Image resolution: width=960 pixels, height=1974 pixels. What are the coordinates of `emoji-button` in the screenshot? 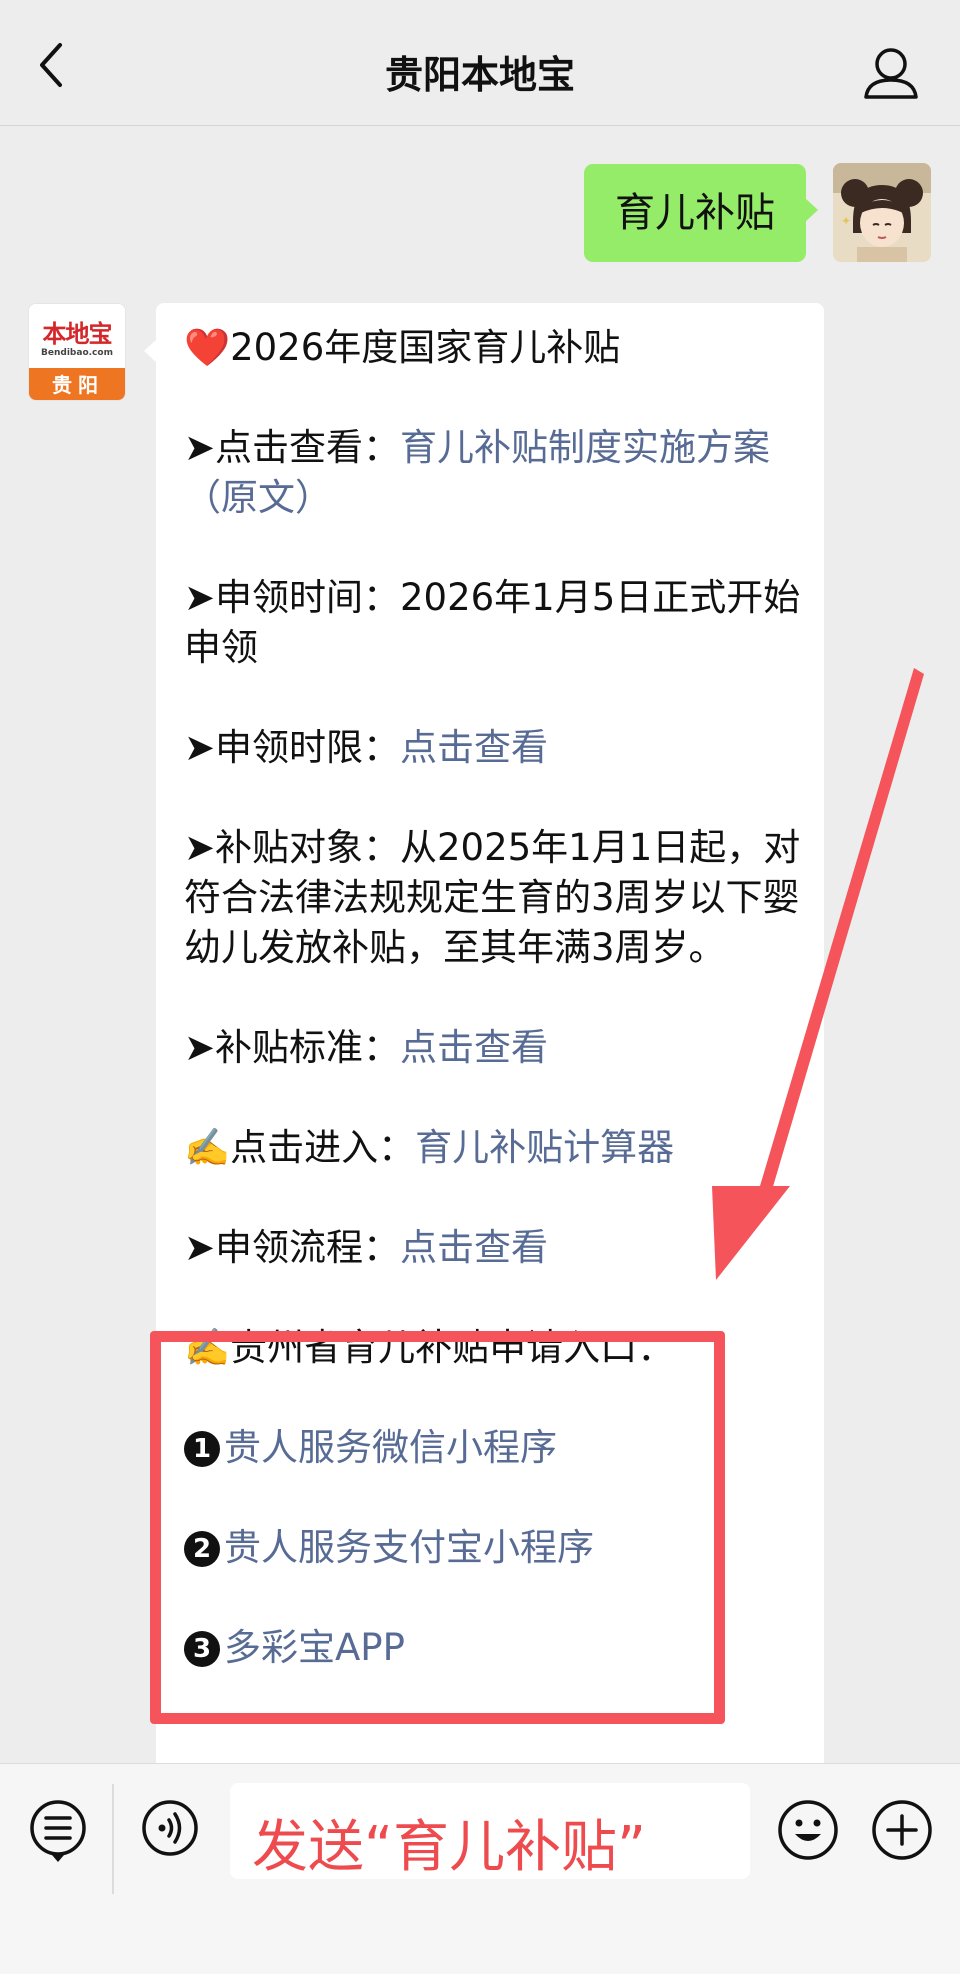 It's located at (807, 1829).